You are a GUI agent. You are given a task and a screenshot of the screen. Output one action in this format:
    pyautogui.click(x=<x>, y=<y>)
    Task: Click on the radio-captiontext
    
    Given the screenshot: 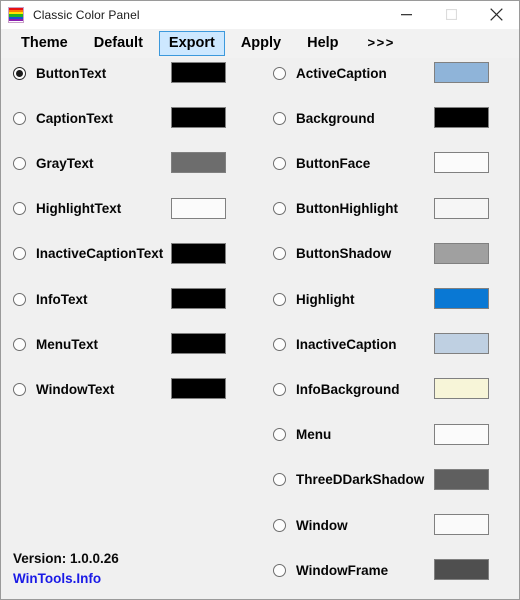 What is the action you would take?
    pyautogui.click(x=19, y=118)
    